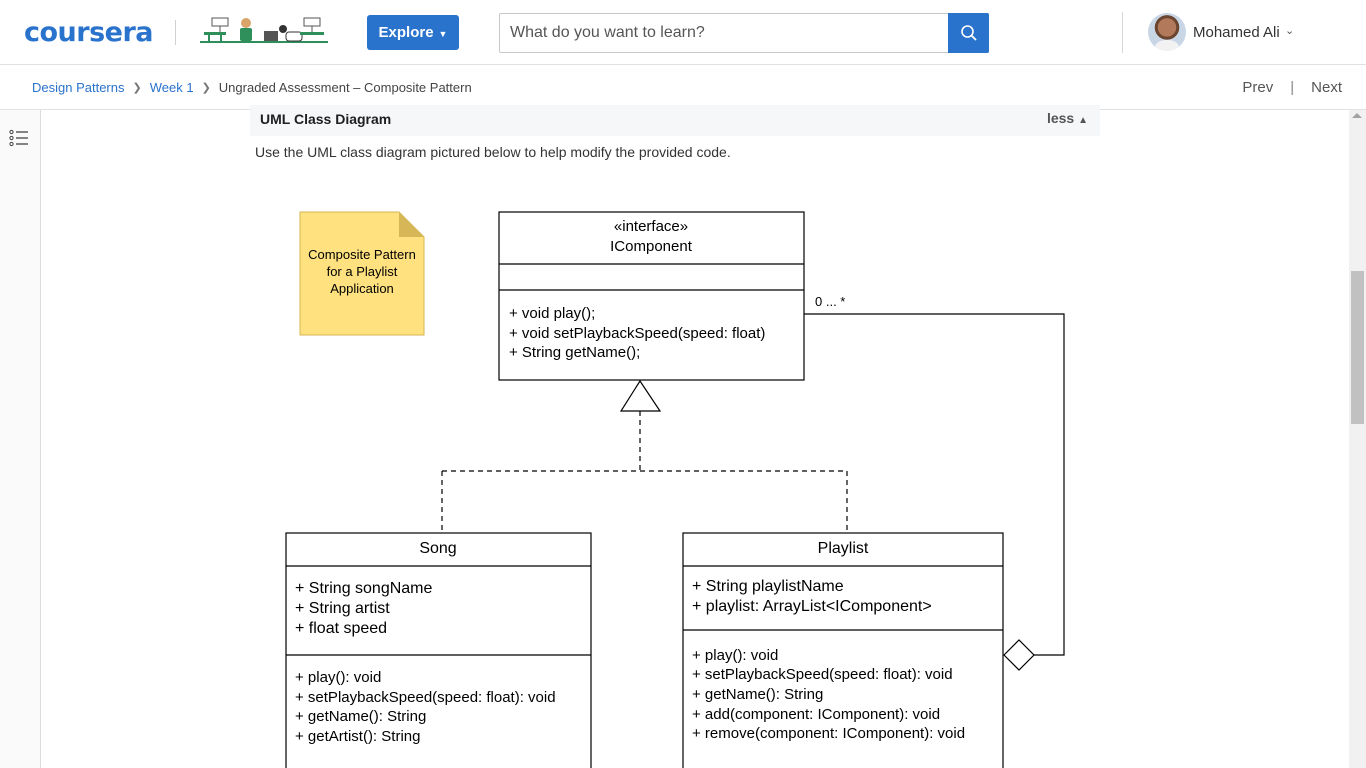  I want to click on coursera-logo: coursera, so click(89, 32).